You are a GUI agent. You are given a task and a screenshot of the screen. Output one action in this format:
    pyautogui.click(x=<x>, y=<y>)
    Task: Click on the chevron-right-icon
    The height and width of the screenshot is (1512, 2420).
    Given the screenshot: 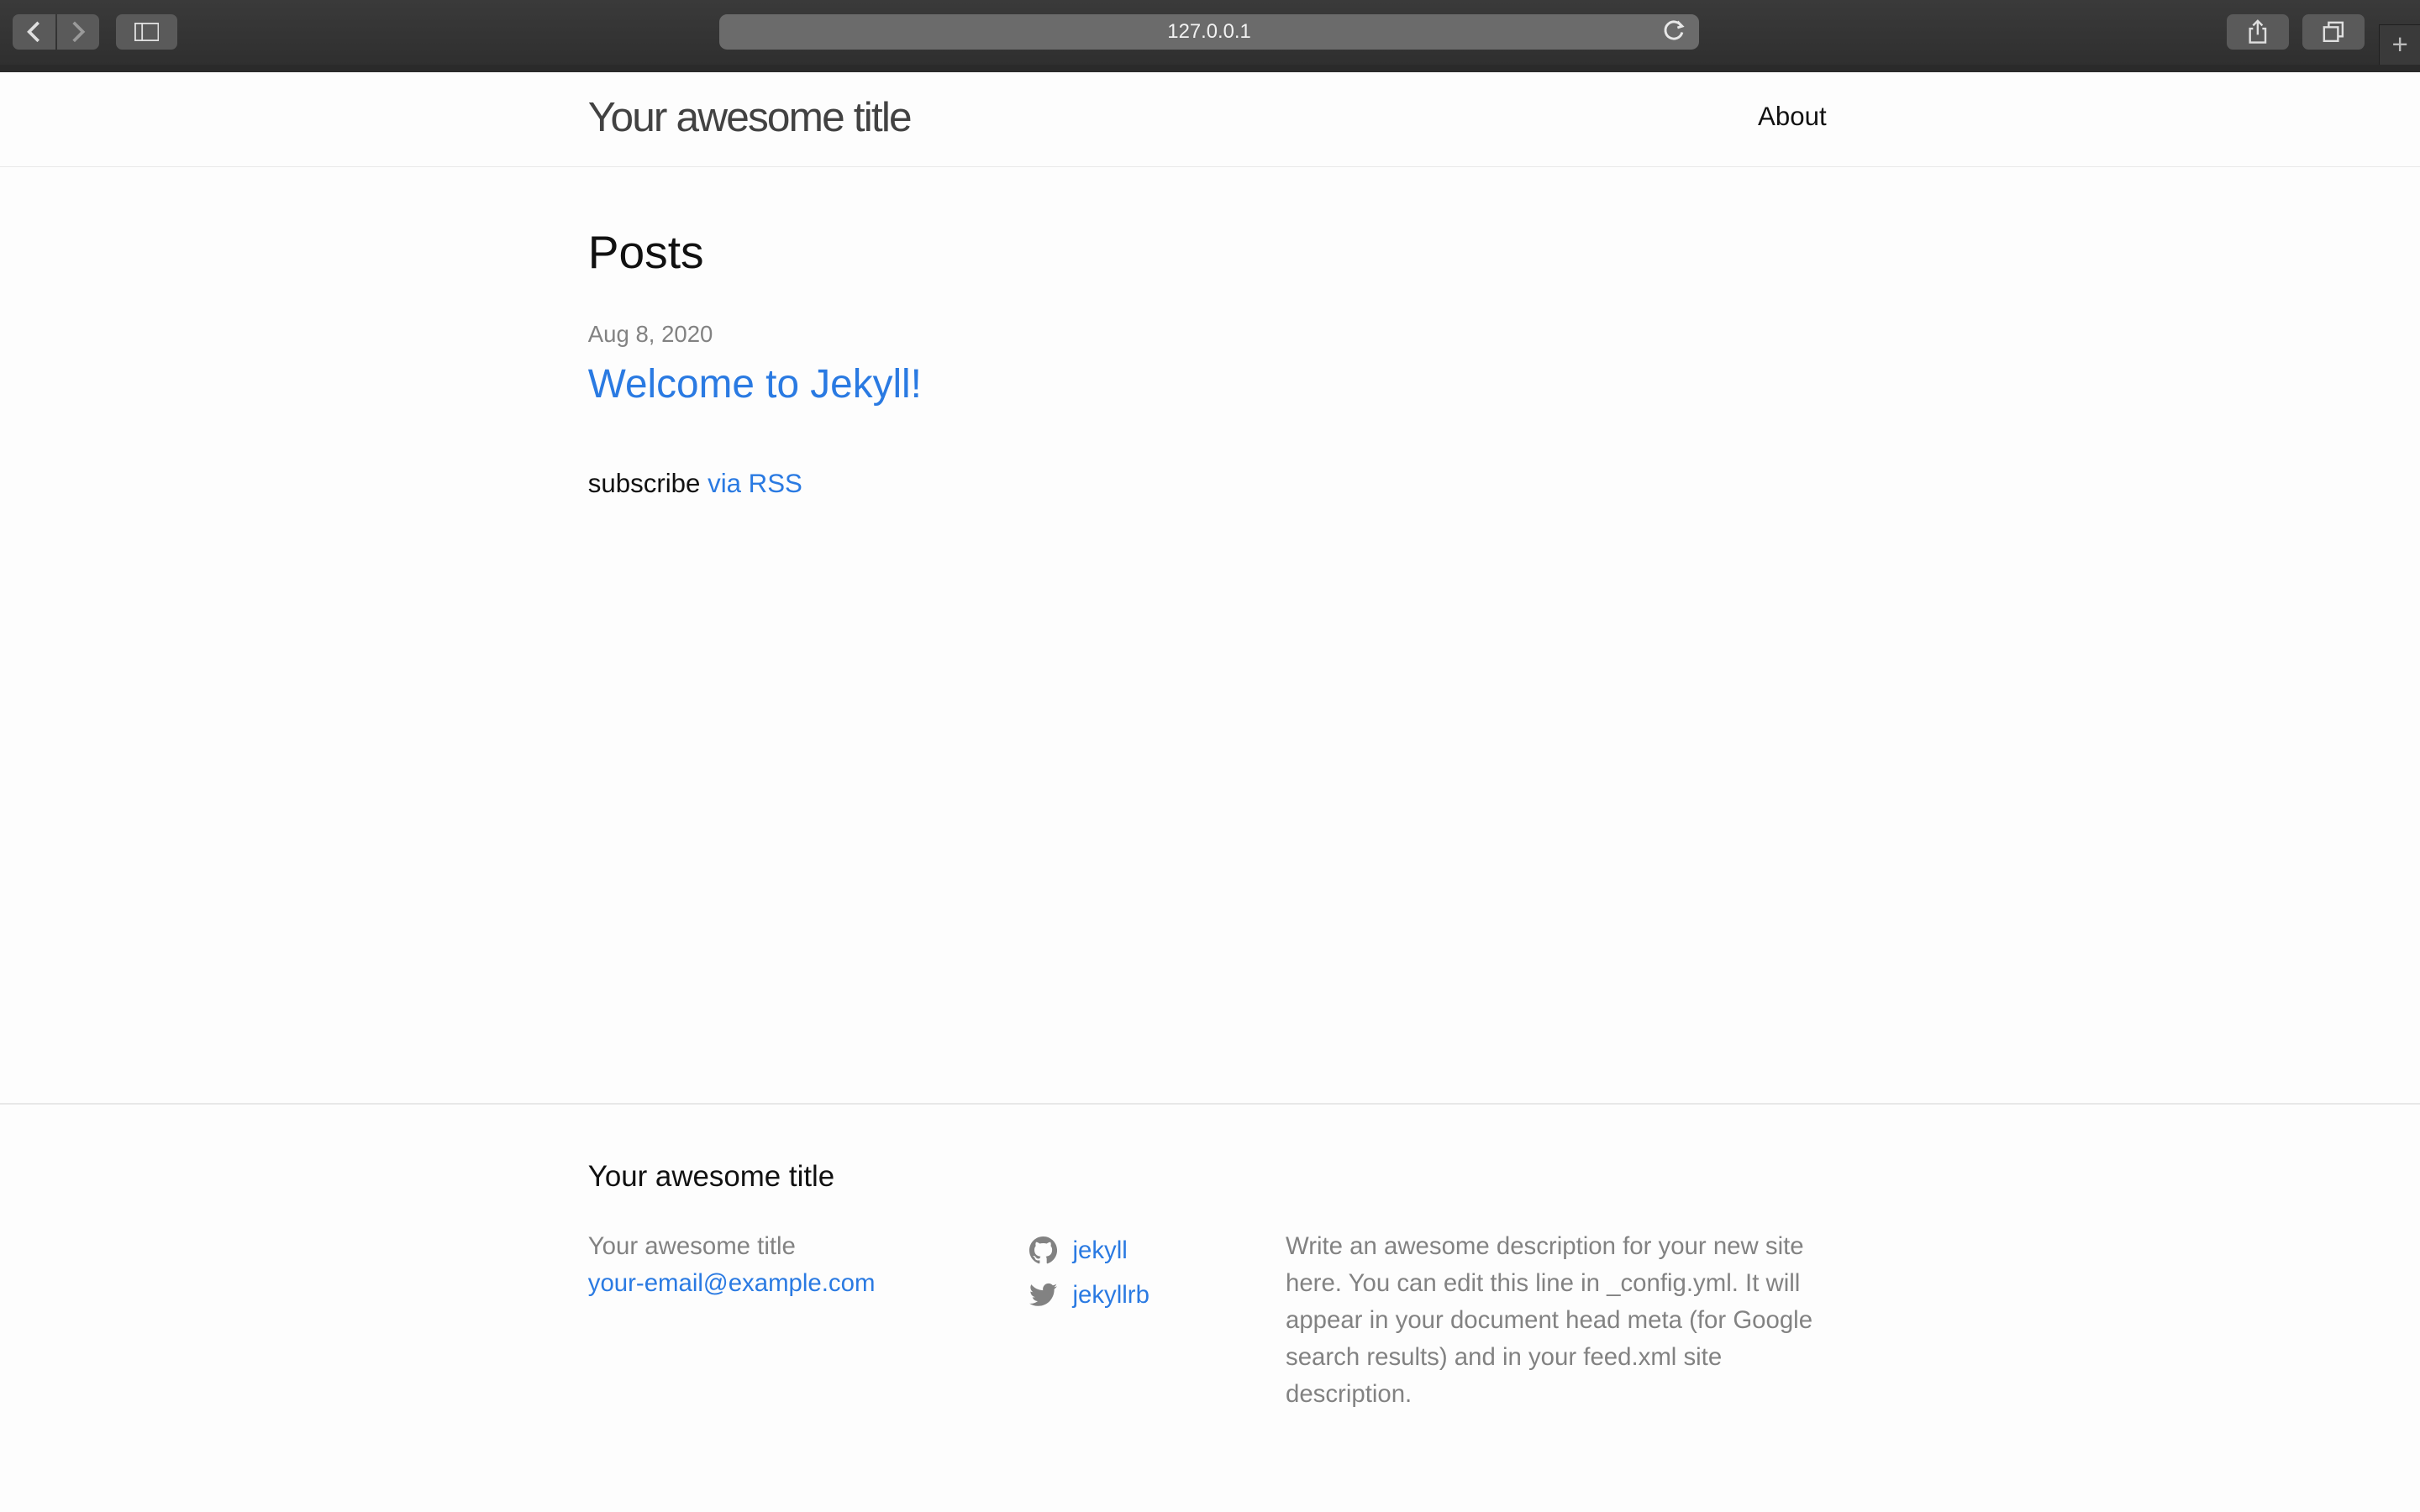 What is the action you would take?
    pyautogui.click(x=78, y=31)
    